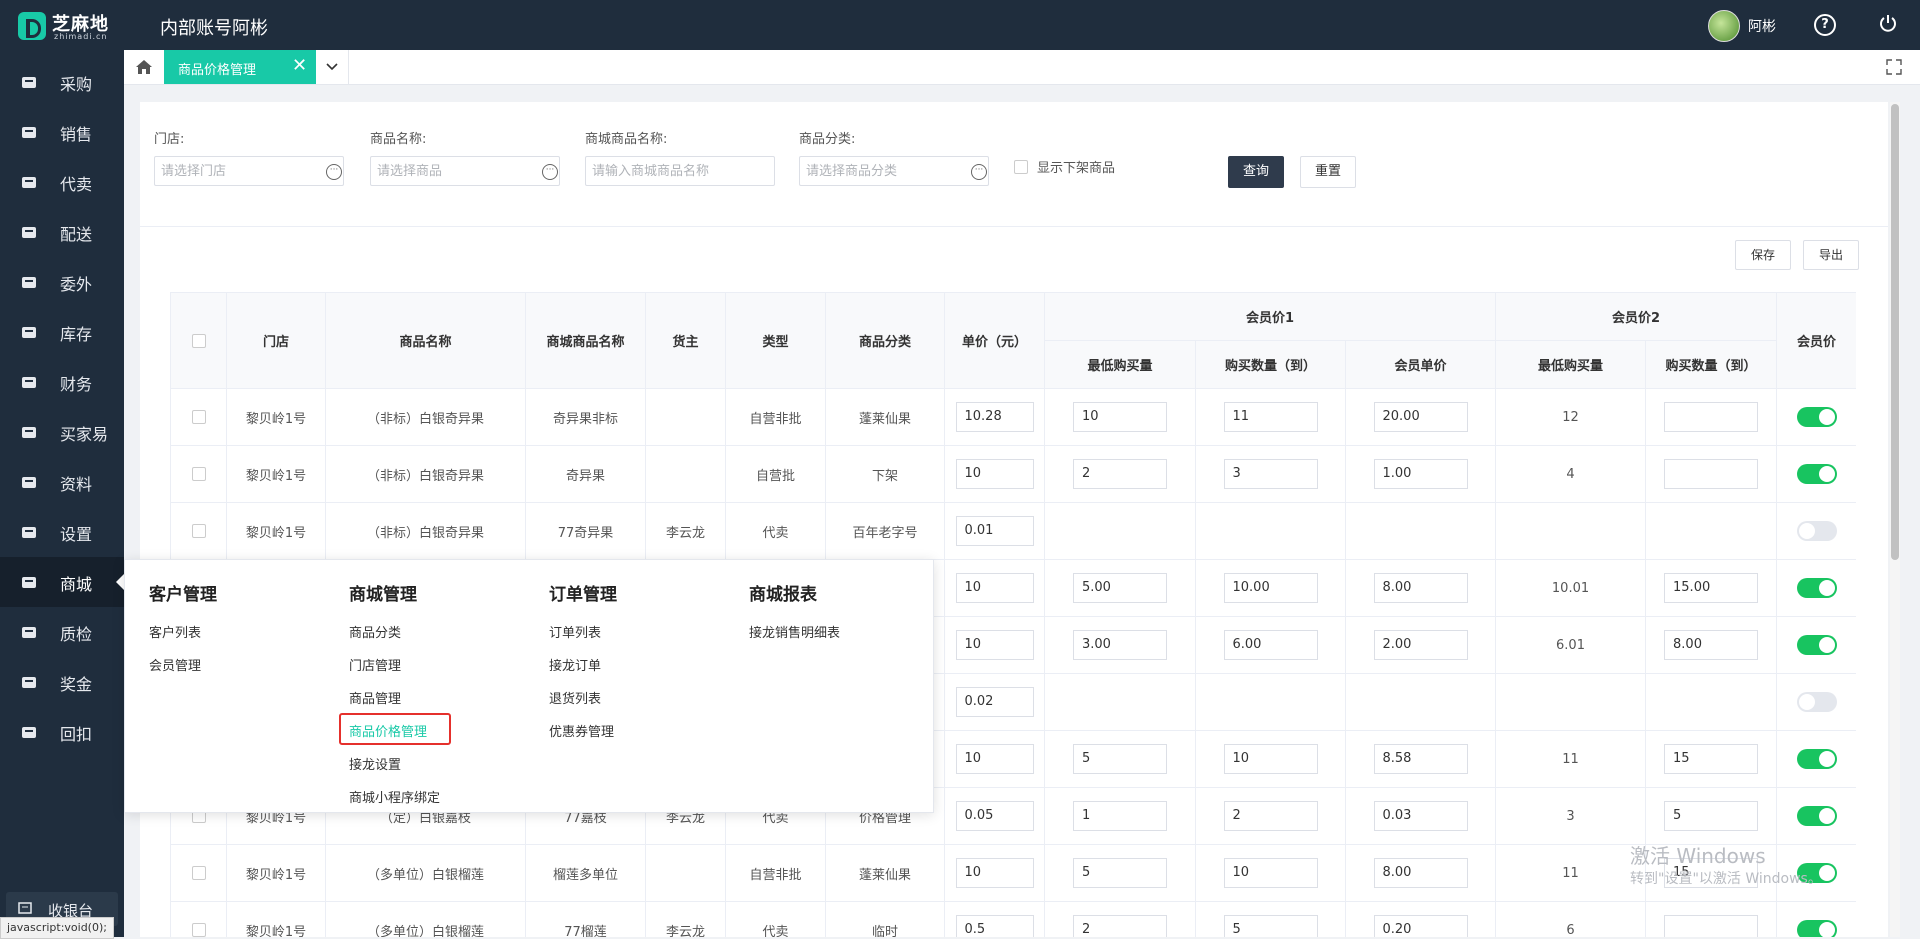 The width and height of the screenshot is (1920, 939). What do you see at coordinates (375, 631) in the screenshot?
I see `menu-item: 商品分类` at bounding box center [375, 631].